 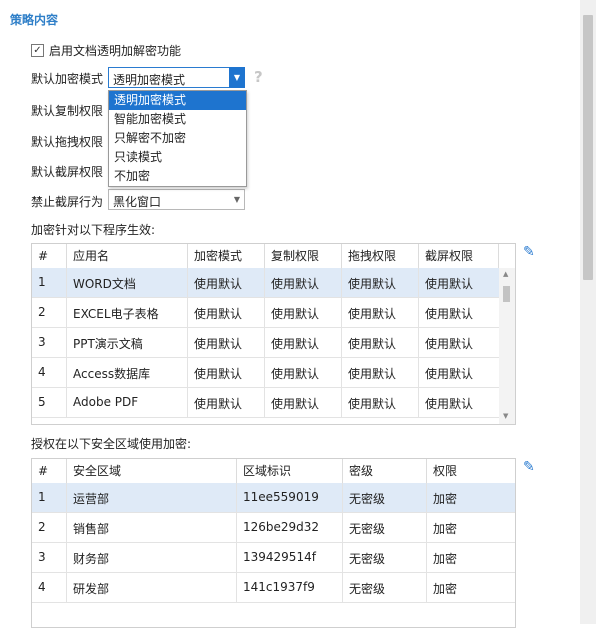 I want to click on question-icon: ?, so click(x=261, y=77).